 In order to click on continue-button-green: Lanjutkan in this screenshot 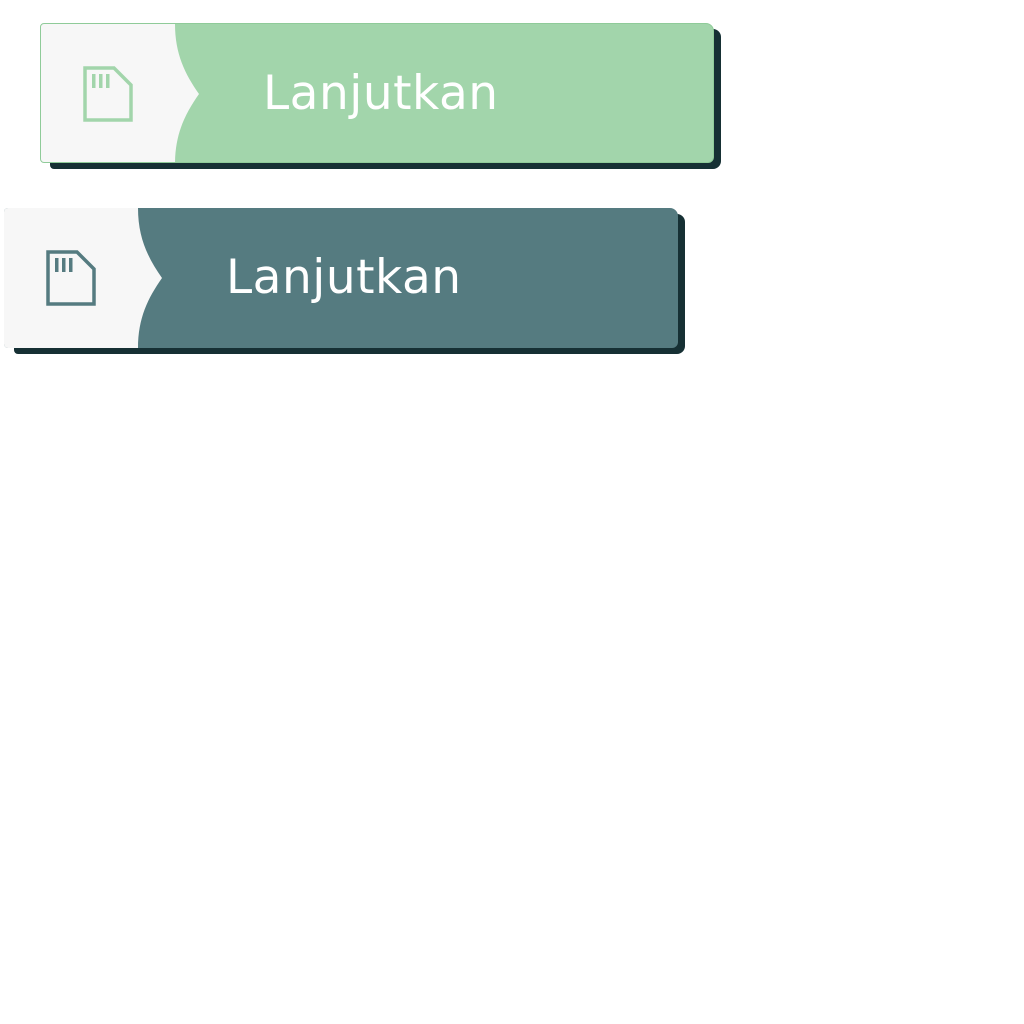, I will do `click(380, 96)`.